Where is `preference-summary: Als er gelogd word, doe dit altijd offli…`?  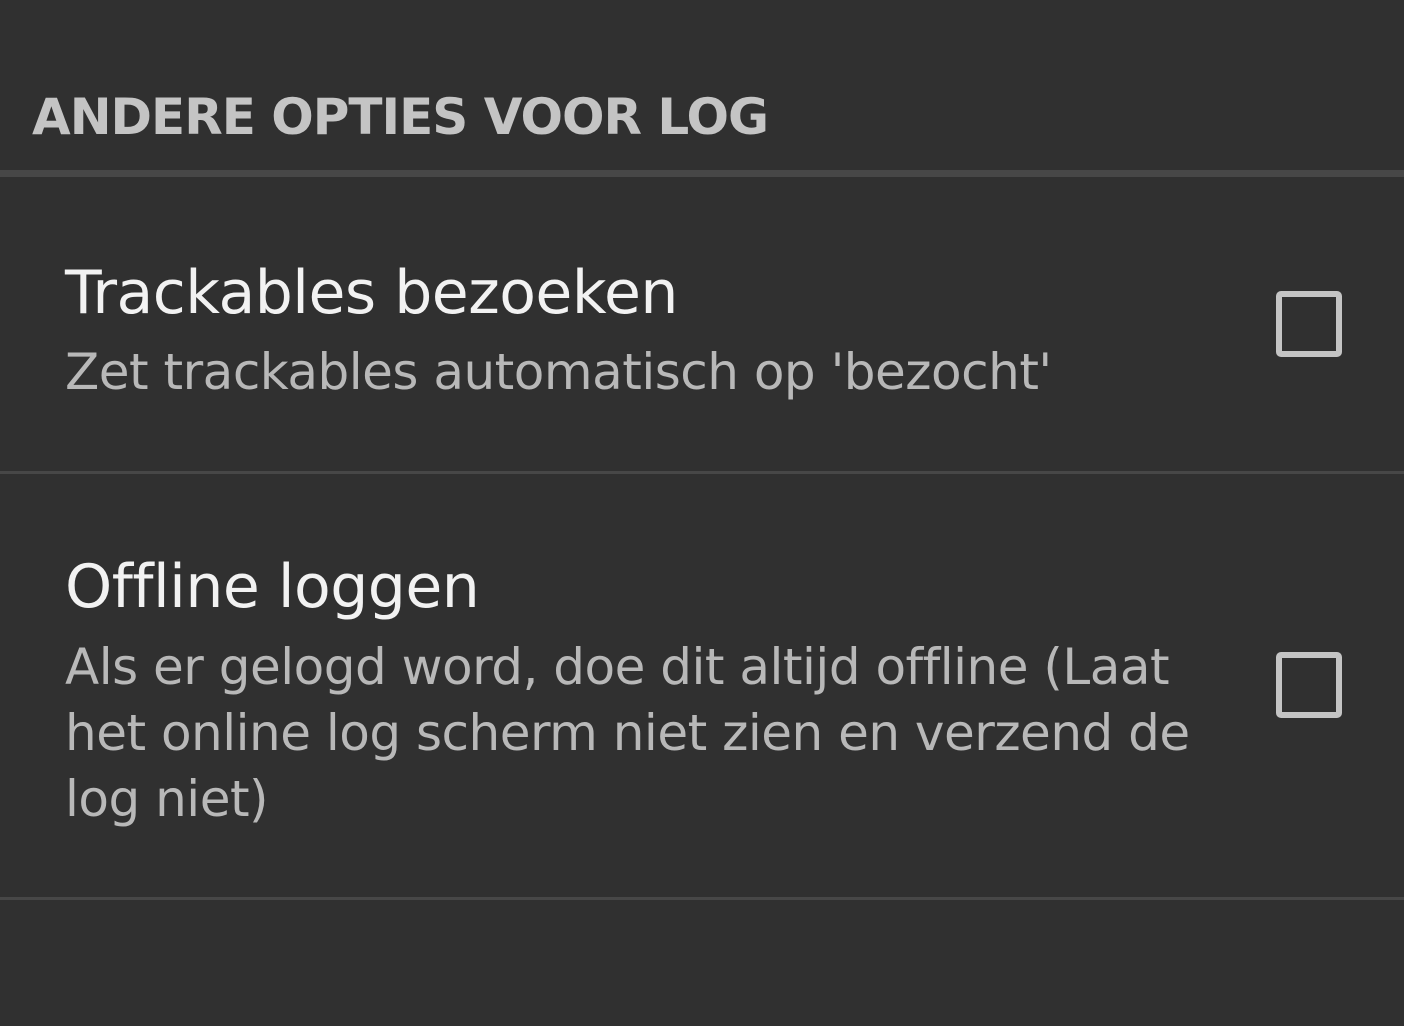
preference-summary: Als er gelogd word, doe dit altijd offli… is located at coordinates (627, 733).